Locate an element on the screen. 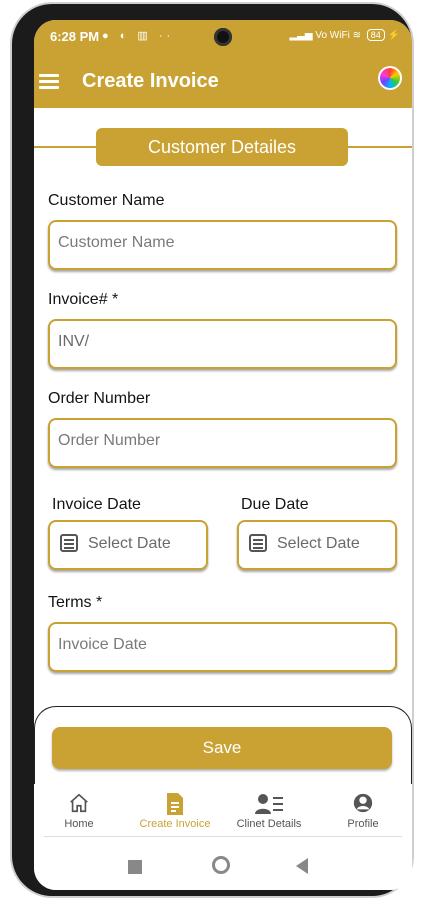 The width and height of the screenshot is (425, 900). nav-create-invoice: Create Invoice is located at coordinates (175, 811).